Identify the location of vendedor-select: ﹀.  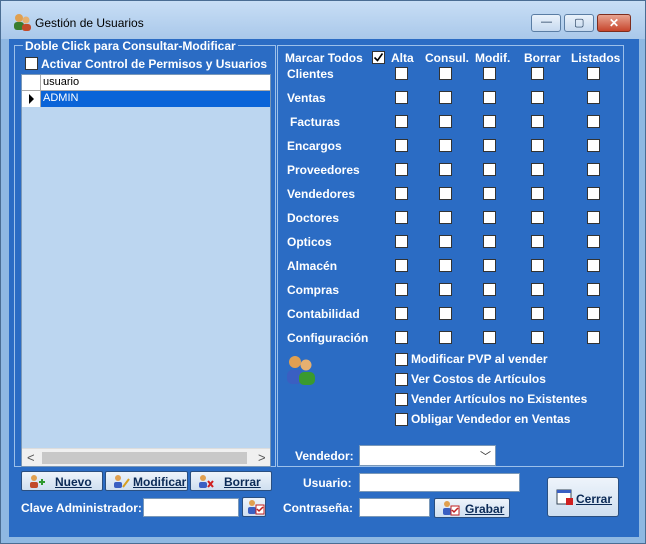
(427, 455).